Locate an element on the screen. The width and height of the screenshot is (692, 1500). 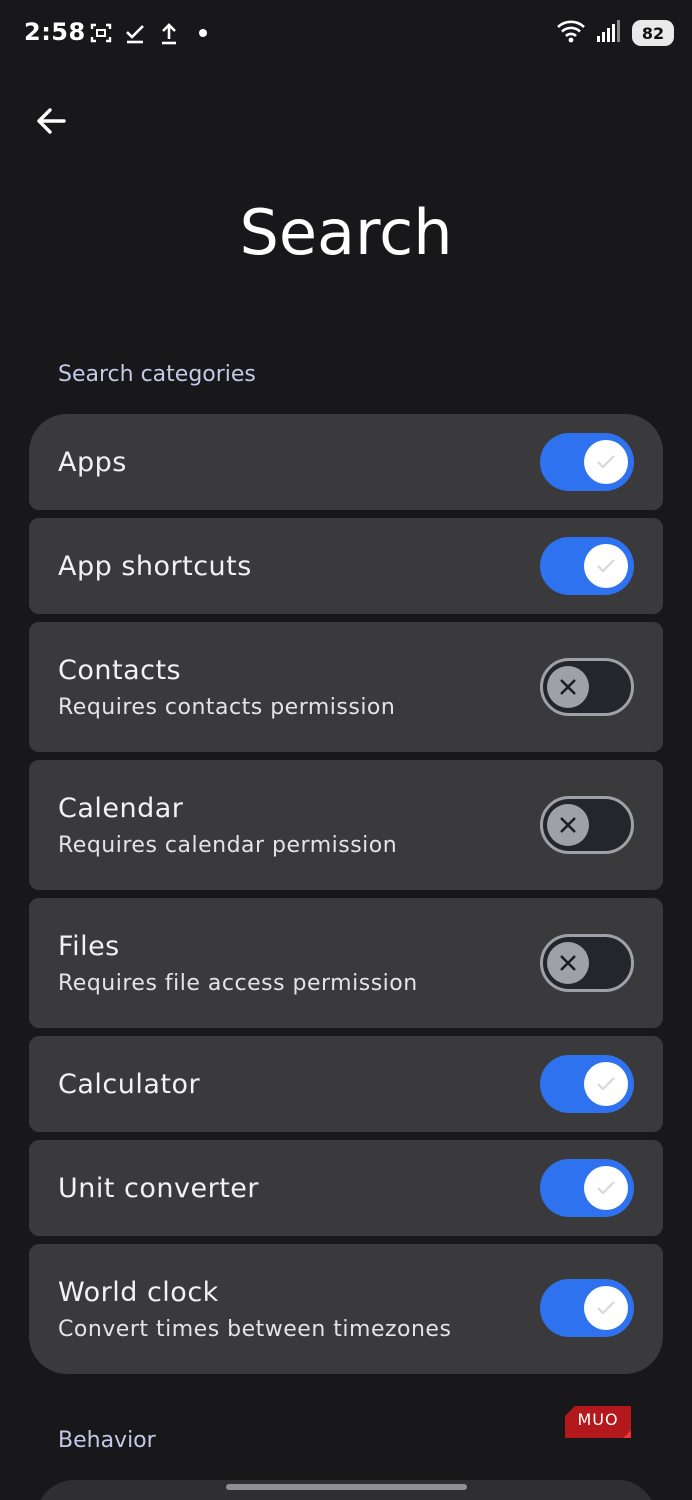
dot-icon is located at coordinates (203, 33).